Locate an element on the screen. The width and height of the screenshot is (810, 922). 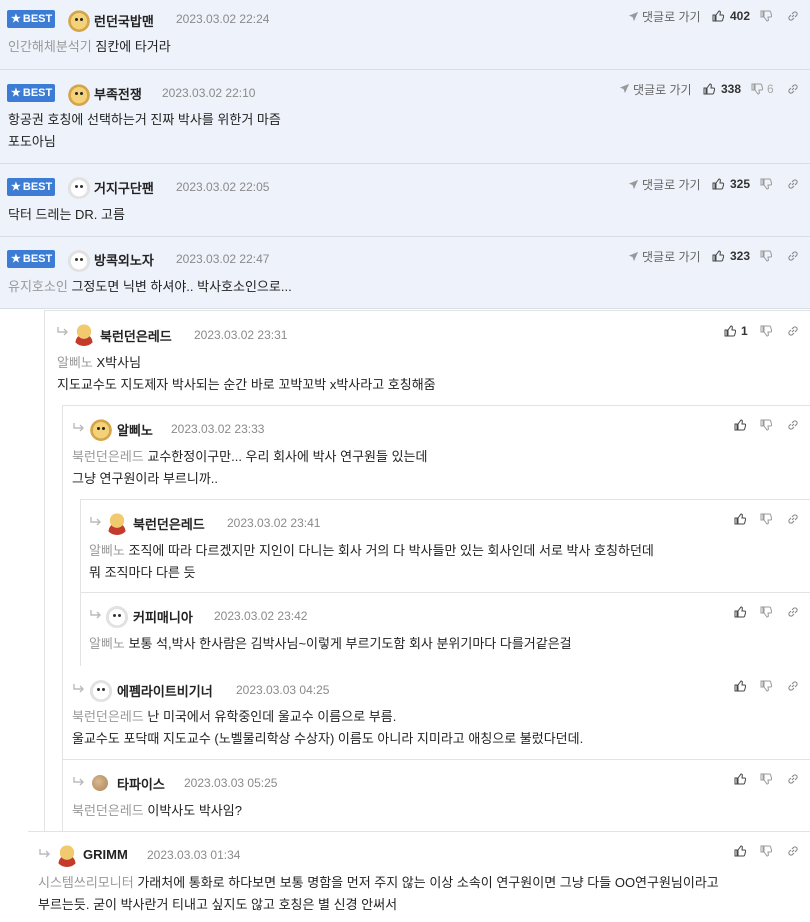
mention: 시스템쓰리모니터 is located at coordinates (86, 882).